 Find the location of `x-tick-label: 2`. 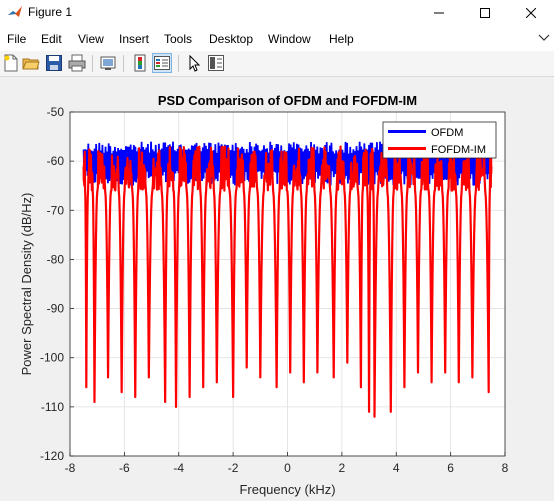

x-tick-label: 2 is located at coordinates (342, 468).